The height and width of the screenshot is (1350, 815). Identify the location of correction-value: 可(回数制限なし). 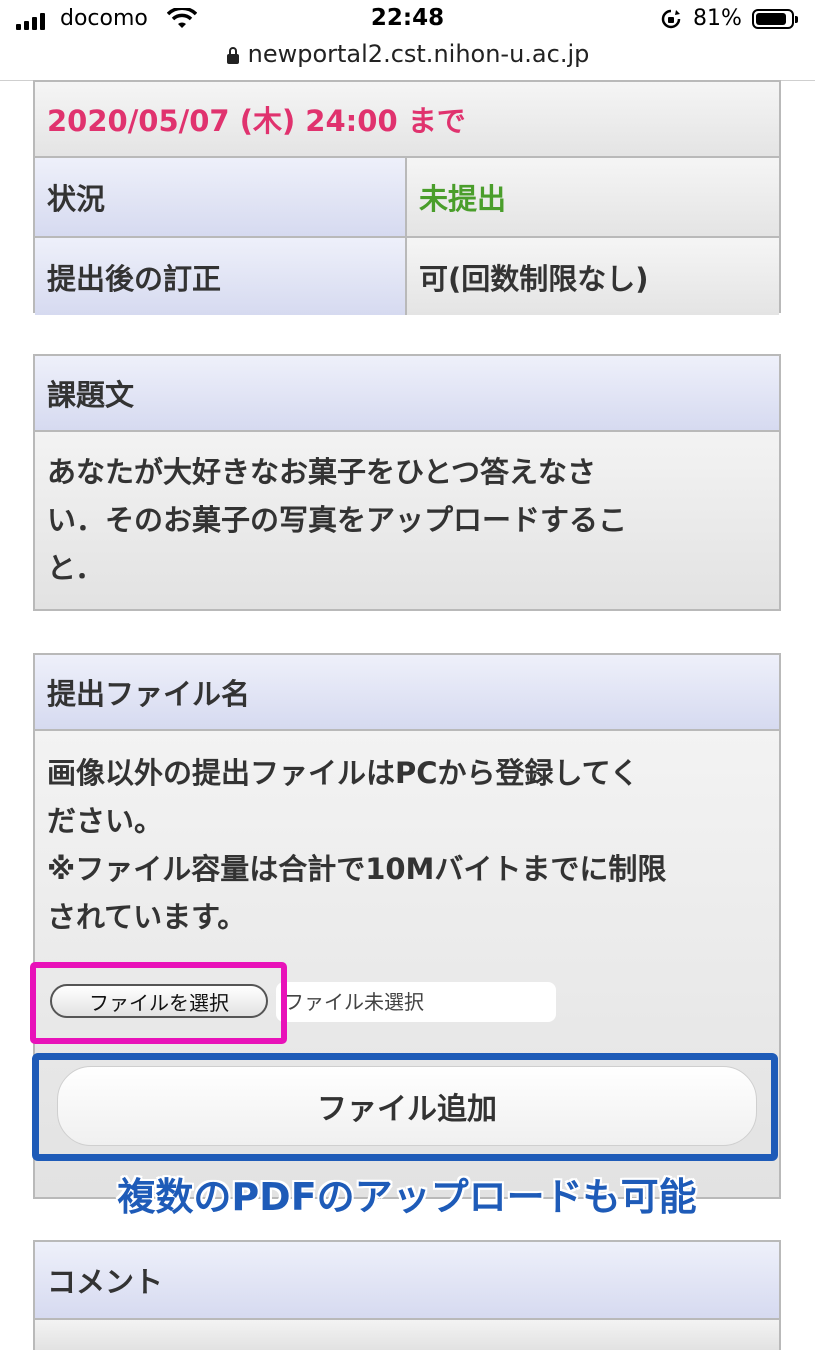
(593, 276).